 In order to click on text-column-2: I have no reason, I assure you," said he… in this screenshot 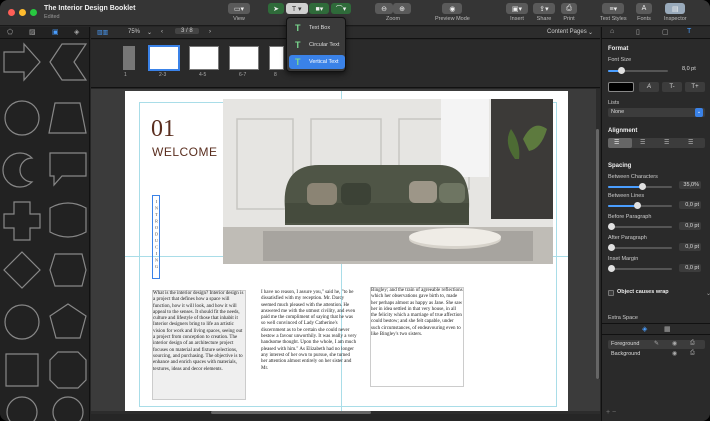, I will do `click(309, 349)`.